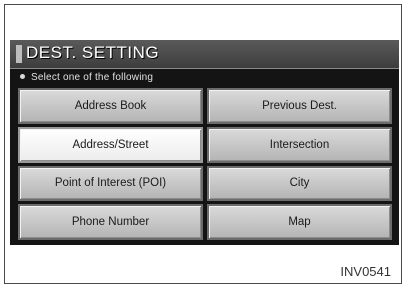 This screenshot has height=289, width=408. I want to click on instruction-prompt: Select one of the following, so click(86, 77).